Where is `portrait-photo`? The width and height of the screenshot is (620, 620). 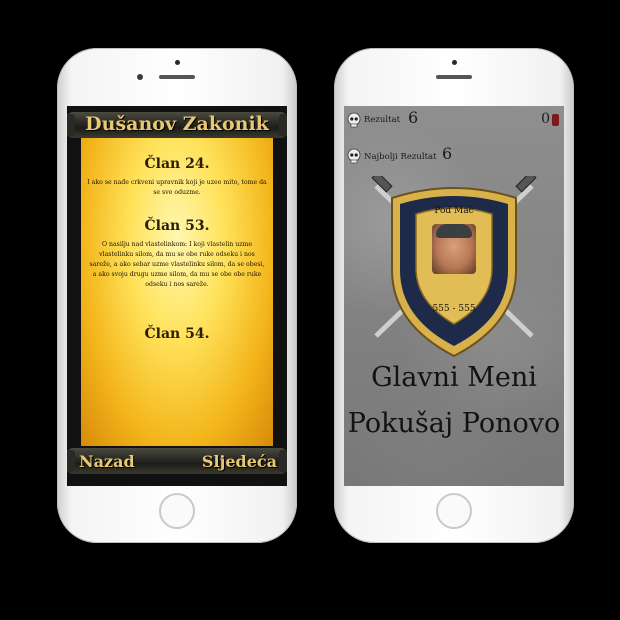 portrait-photo is located at coordinates (454, 249).